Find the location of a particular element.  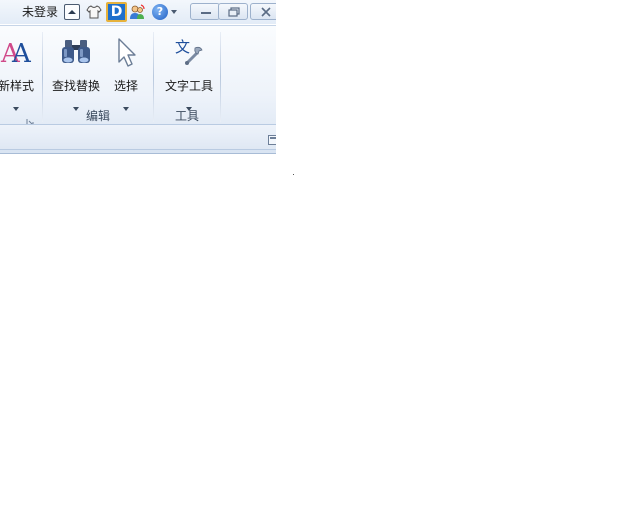

text-tools-label: 文字工具 is located at coordinates (188, 86).